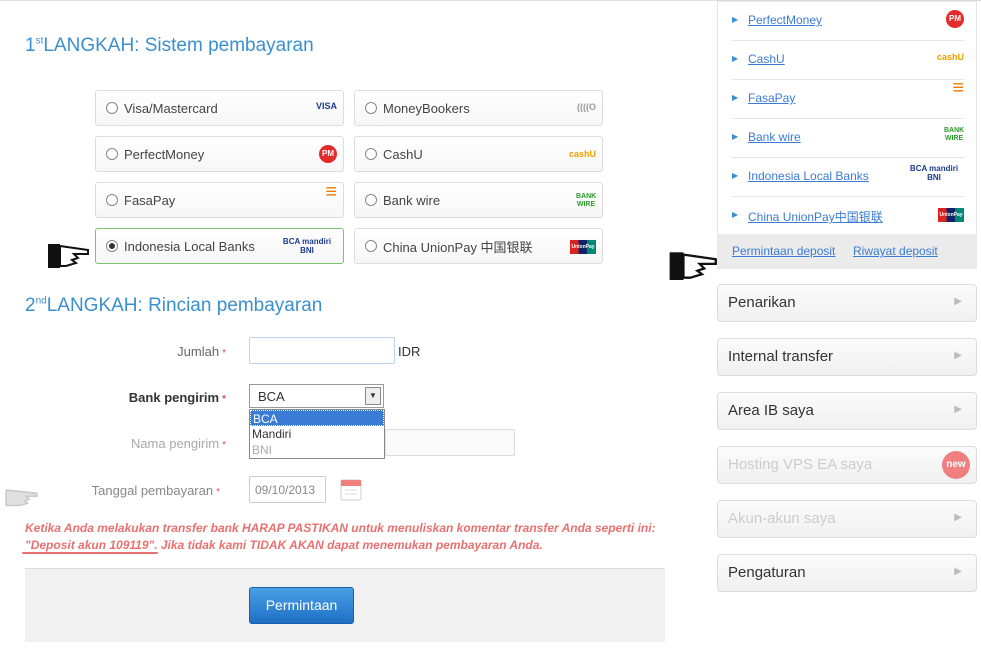 The height and width of the screenshot is (669, 981). What do you see at coordinates (847, 519) in the screenshot?
I see `menu-my-accounts: Akun-akun saya ▶` at bounding box center [847, 519].